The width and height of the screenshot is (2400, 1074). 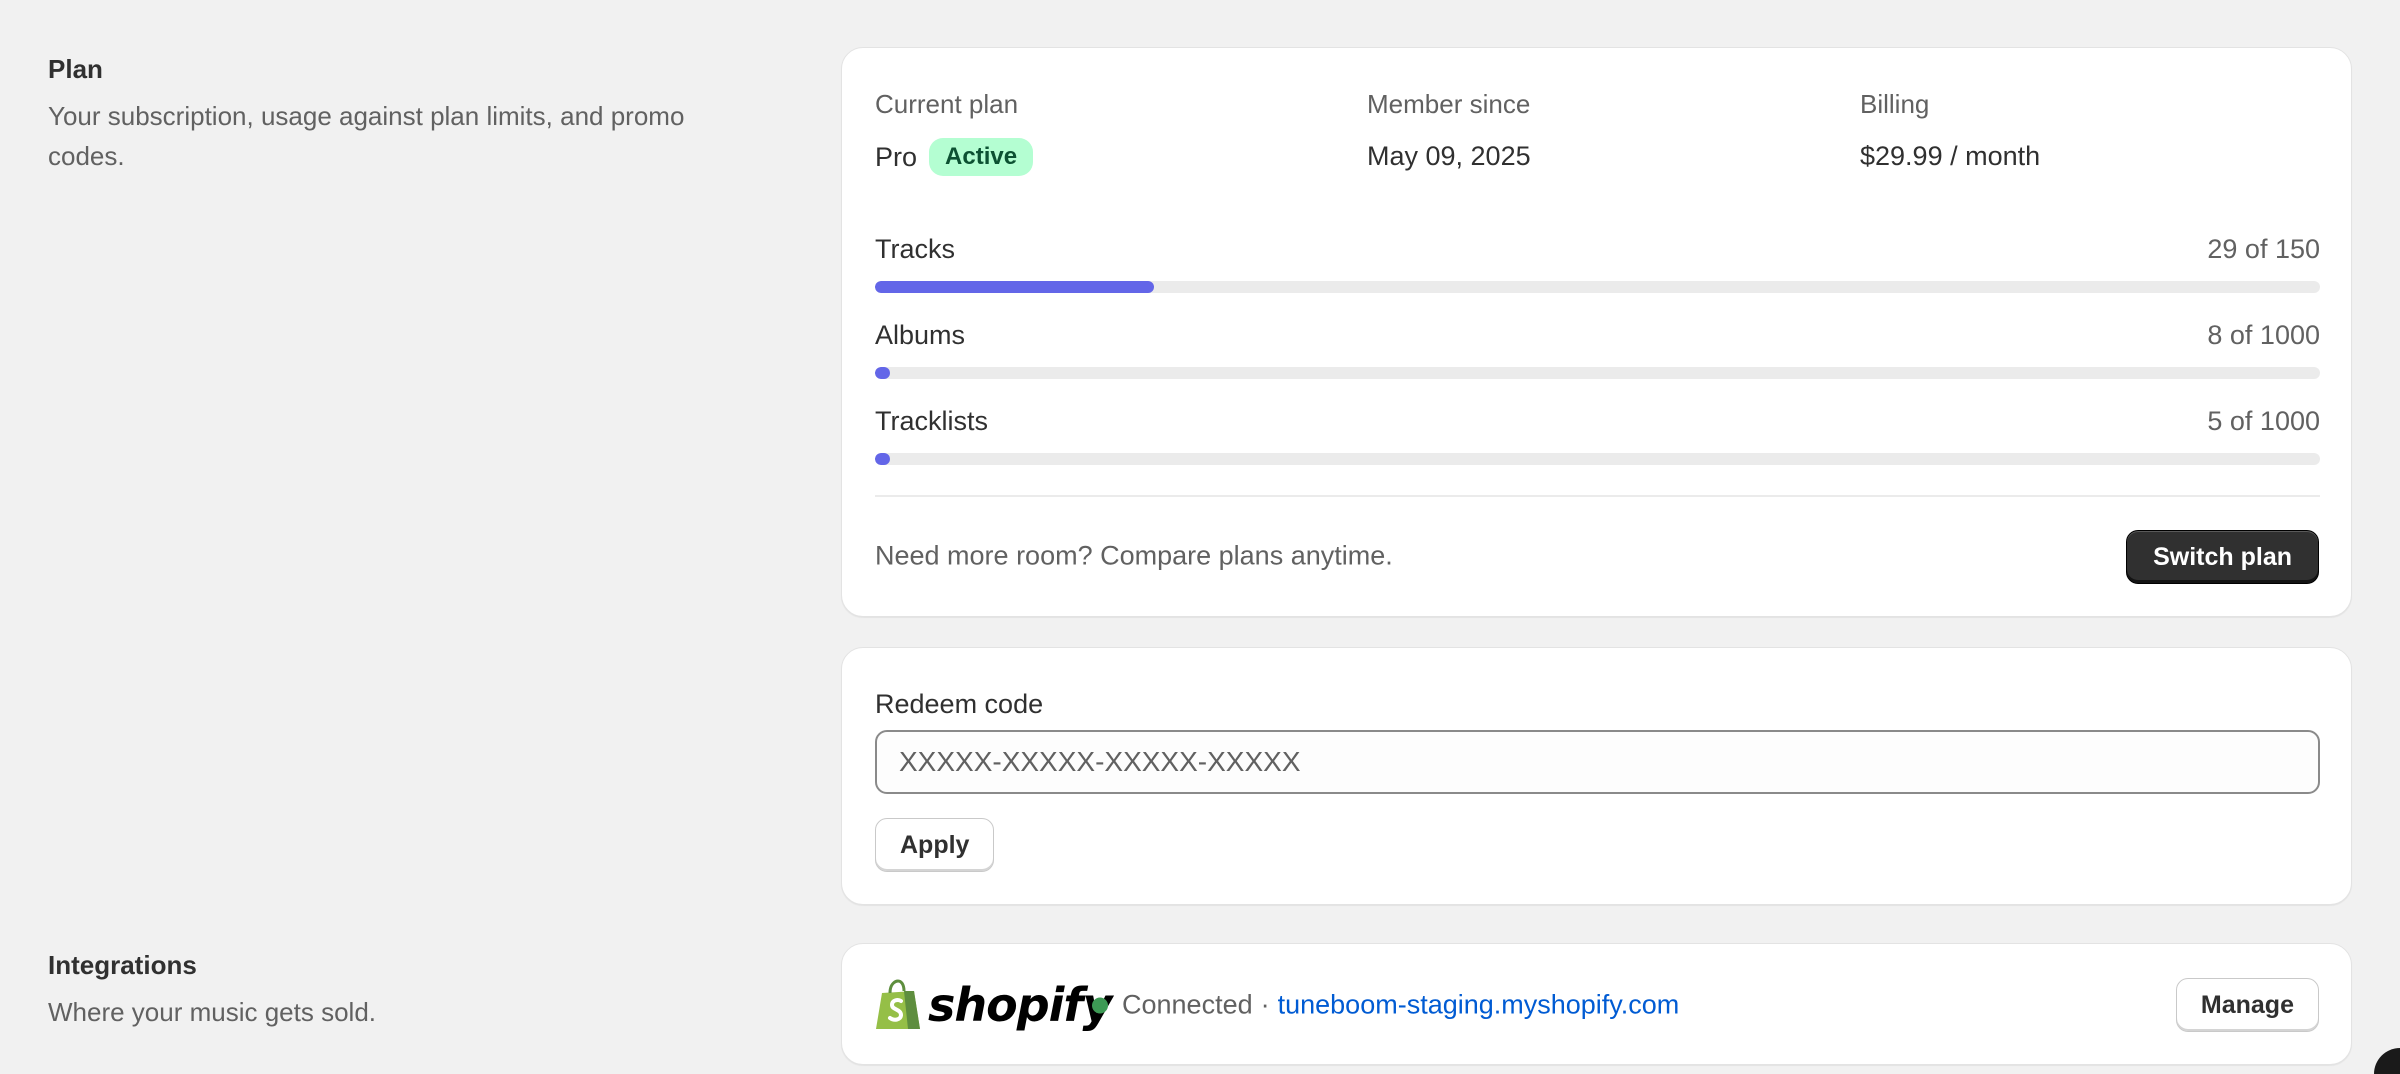 What do you see at coordinates (959, 704) in the screenshot?
I see `redeem-code-label: Redeem code` at bounding box center [959, 704].